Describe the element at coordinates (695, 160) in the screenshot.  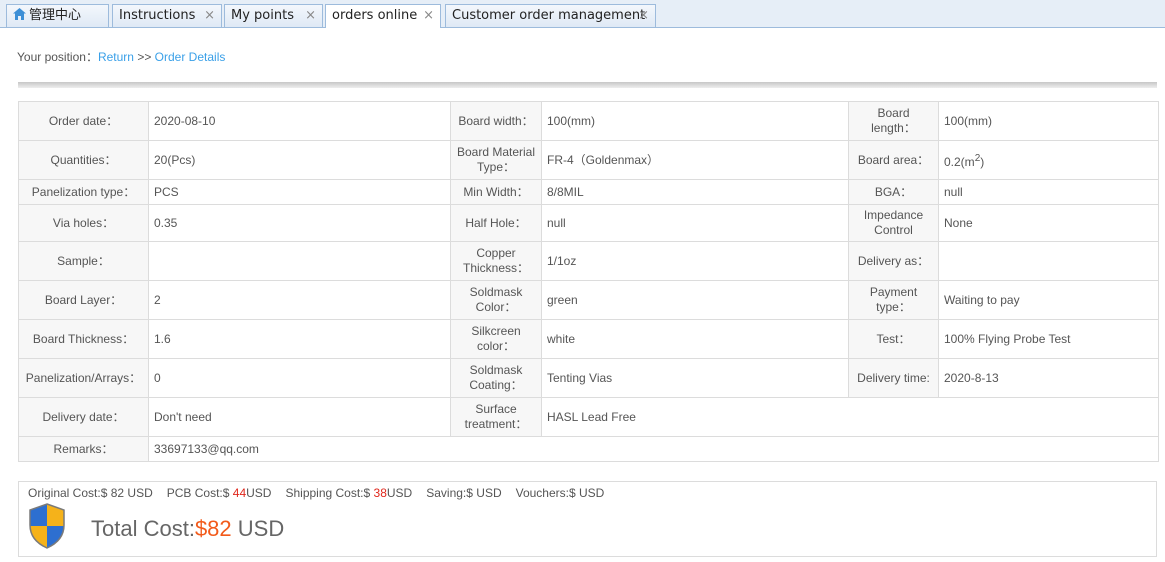
I see `board-material-value: FR-4（Goldenmax）` at that location.